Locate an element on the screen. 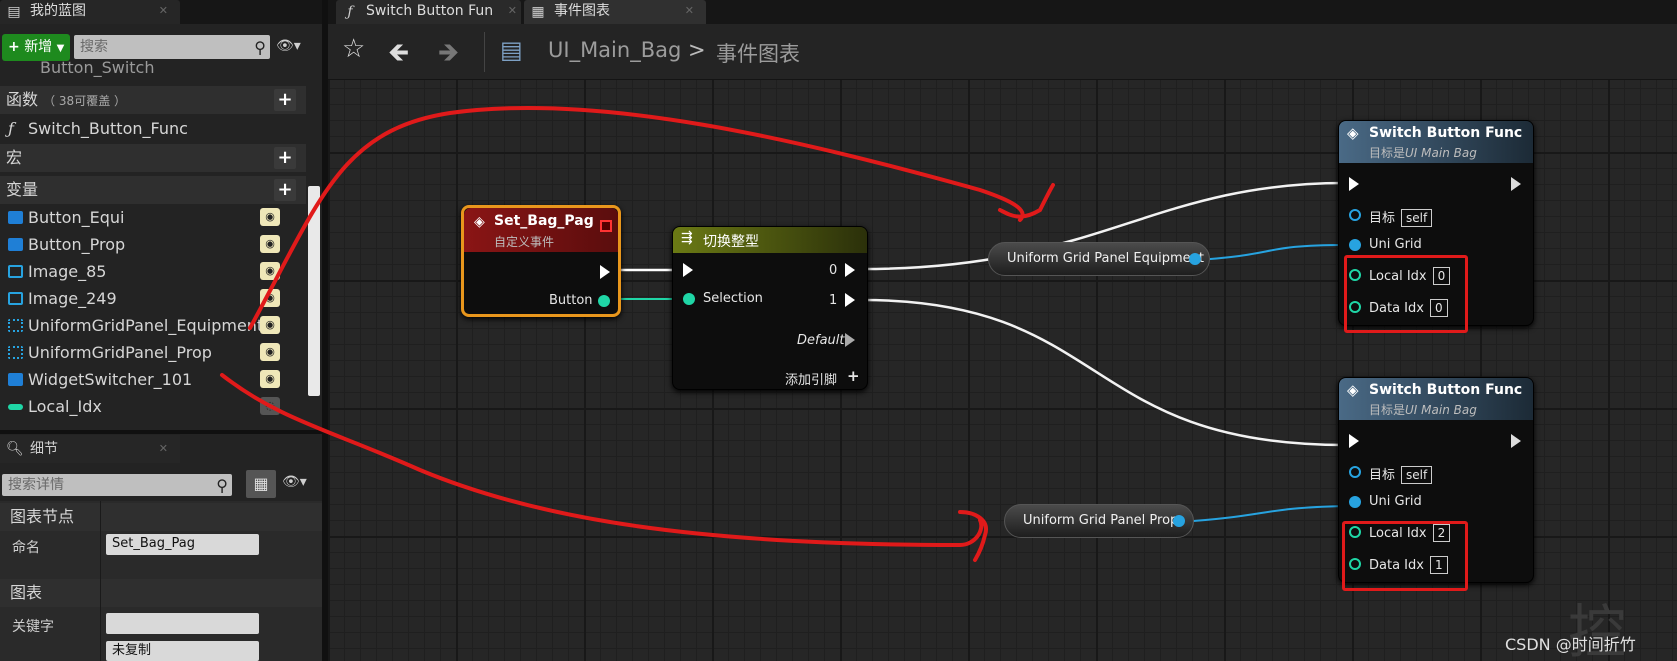 This screenshot has width=1677, height=661. switch-icon: ⇶ is located at coordinates (687, 238).